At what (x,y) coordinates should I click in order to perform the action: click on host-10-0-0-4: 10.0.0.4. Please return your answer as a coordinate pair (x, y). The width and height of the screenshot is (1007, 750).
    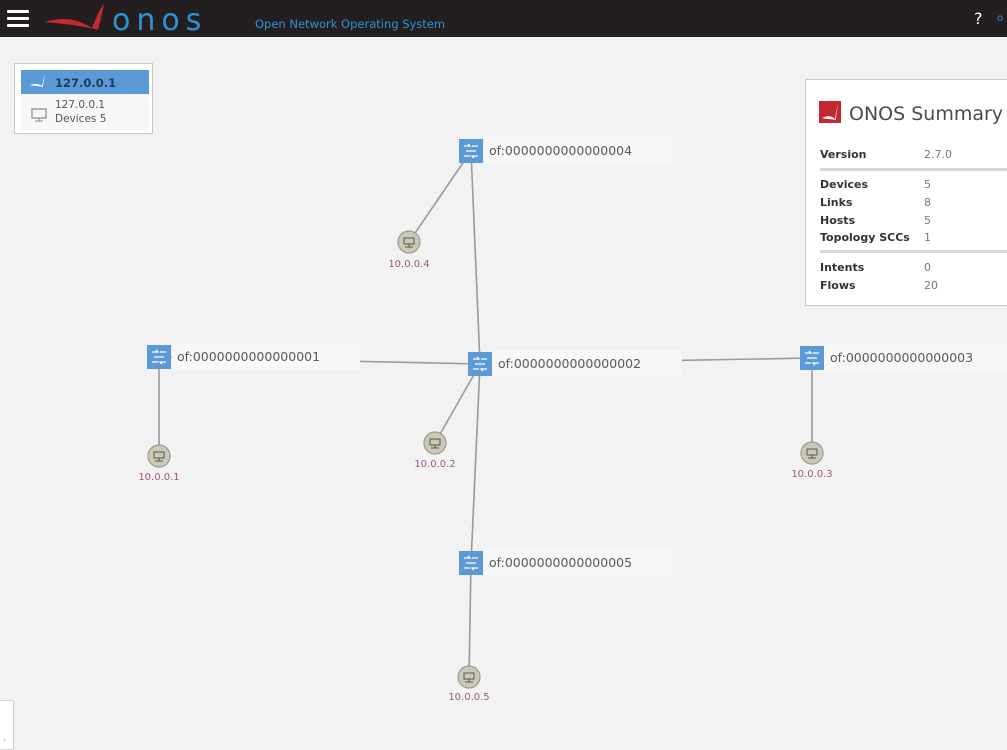
    Looking at the image, I should click on (409, 250).